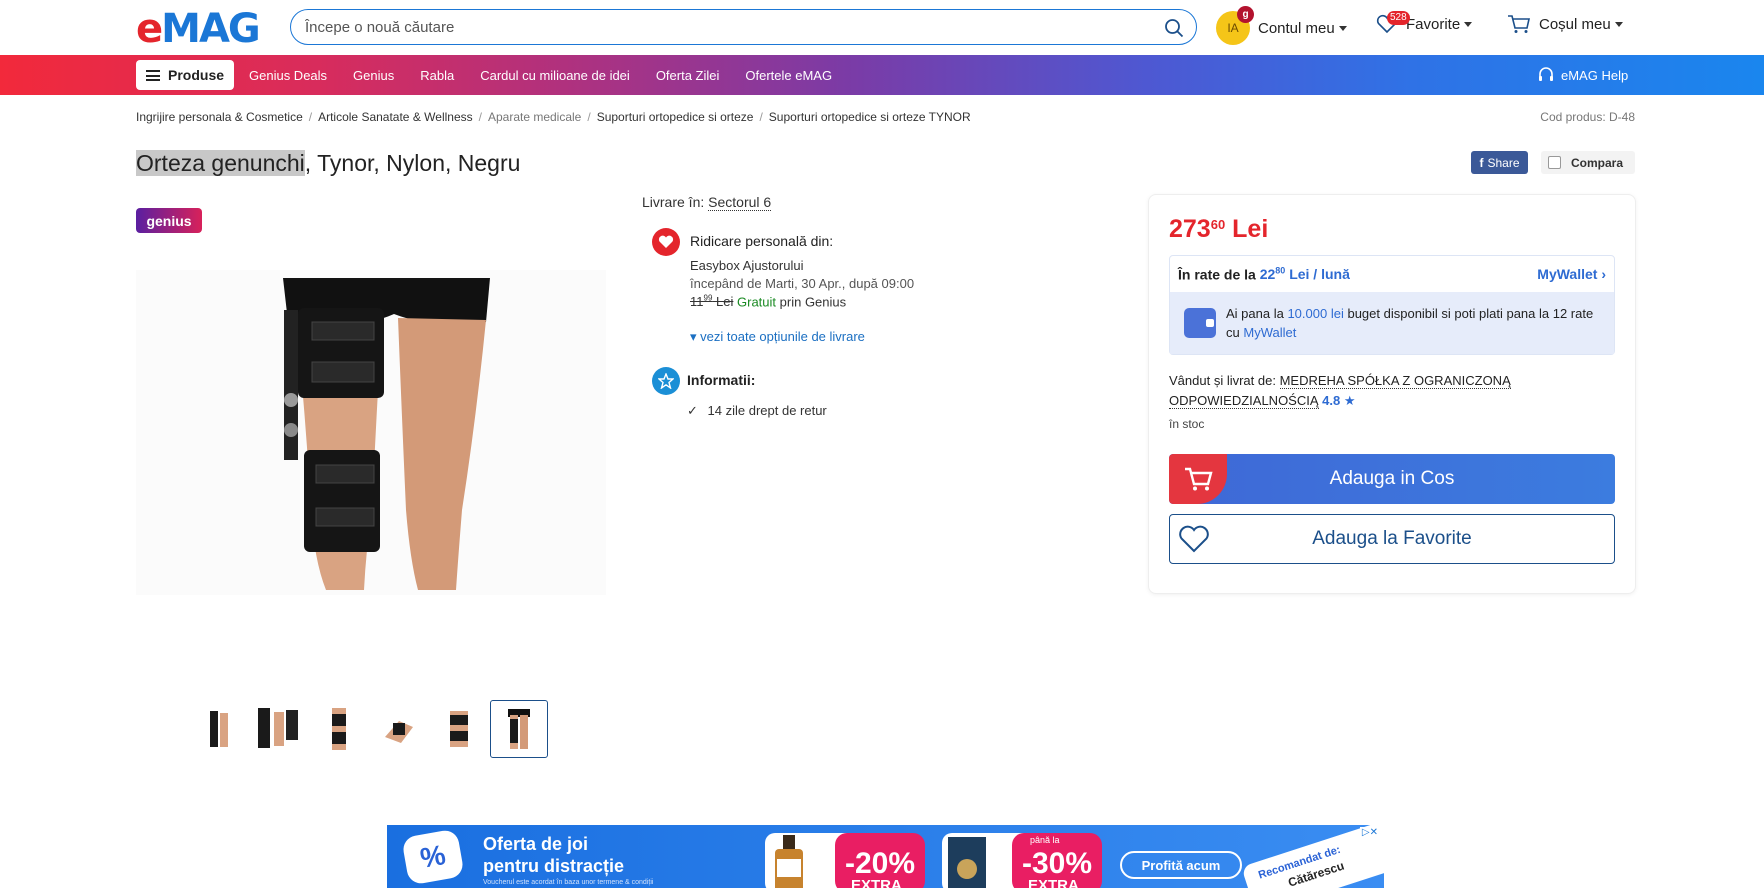  I want to click on add-to-cart-label: Adauga in Cos, so click(1392, 478).